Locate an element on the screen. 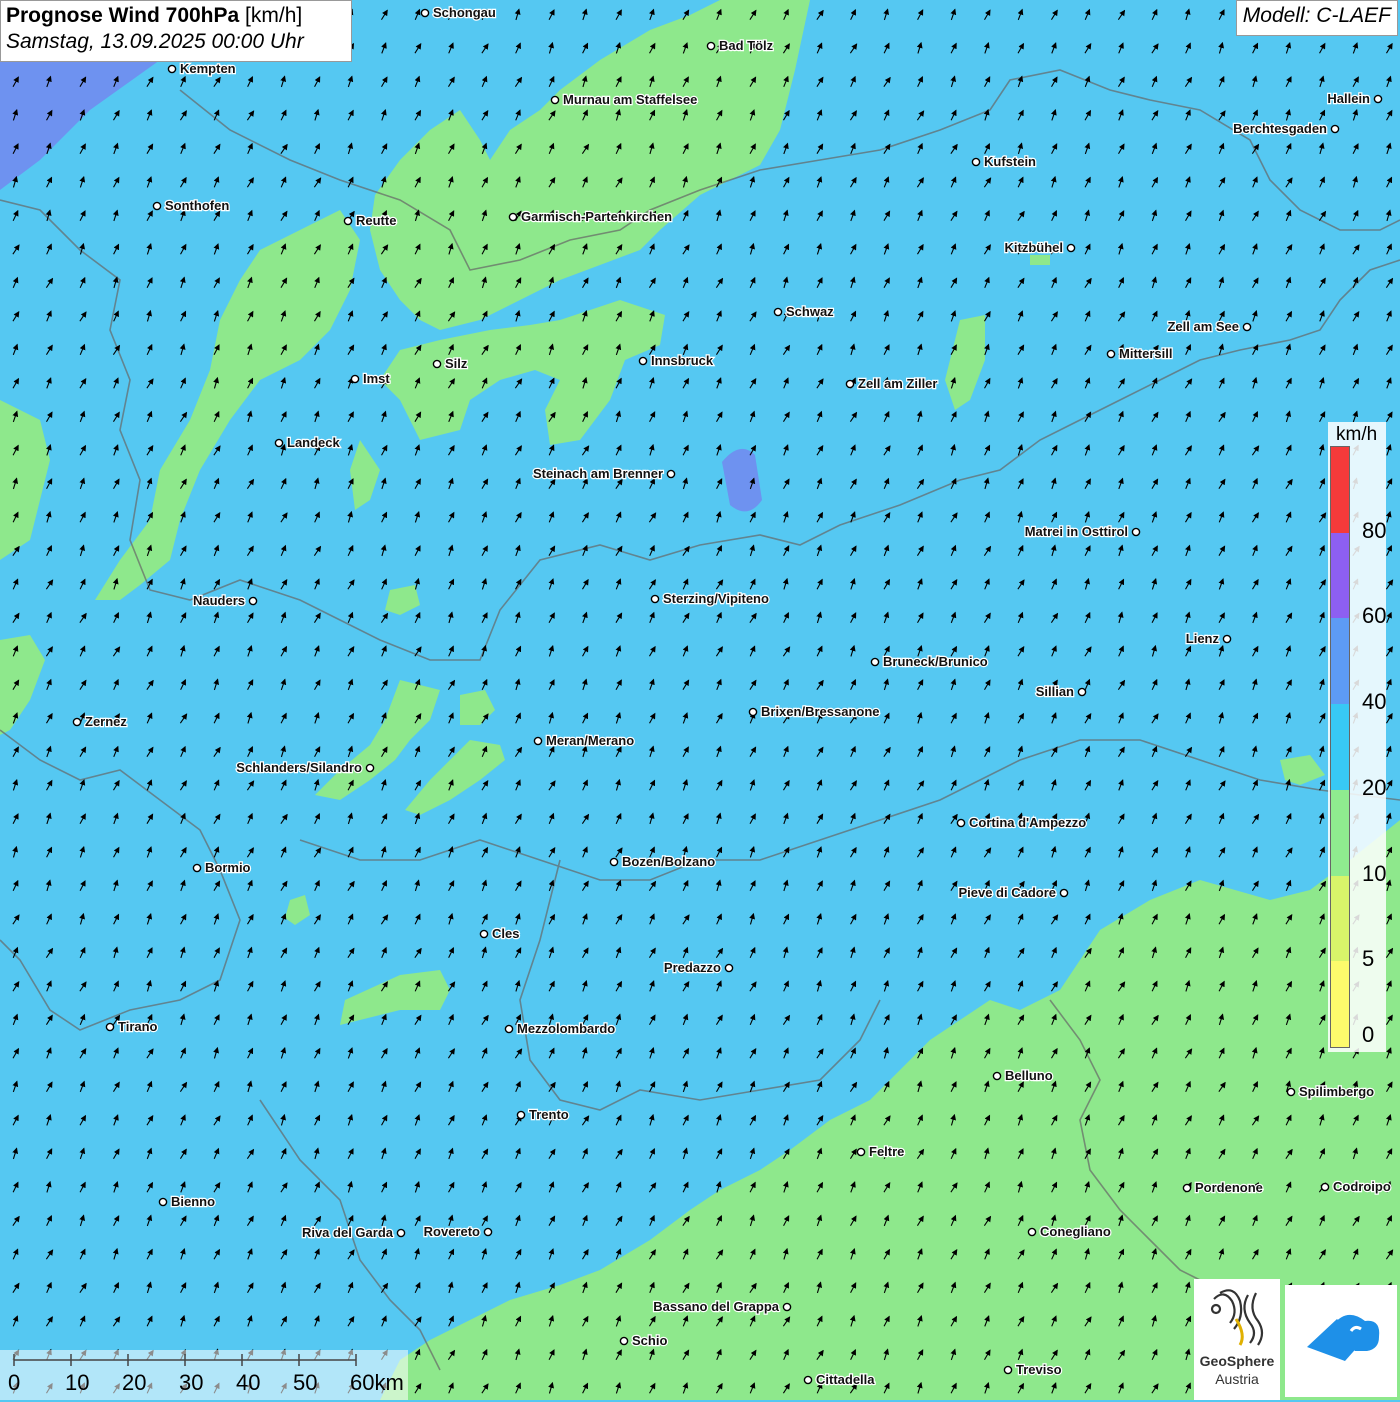 This screenshot has height=1402, width=1400. city-marker: Zell am Ziller is located at coordinates (892, 383).